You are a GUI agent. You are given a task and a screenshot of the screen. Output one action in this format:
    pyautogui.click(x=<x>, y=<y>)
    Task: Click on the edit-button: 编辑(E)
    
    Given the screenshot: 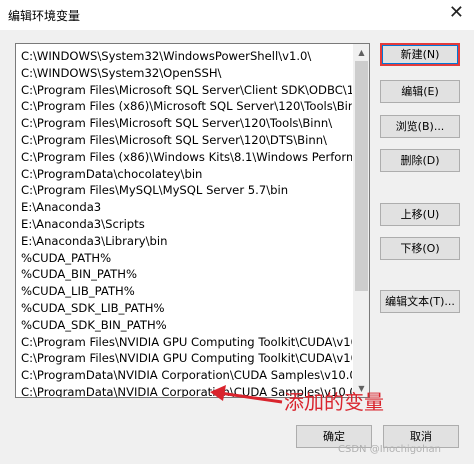 What is the action you would take?
    pyautogui.click(x=420, y=91)
    